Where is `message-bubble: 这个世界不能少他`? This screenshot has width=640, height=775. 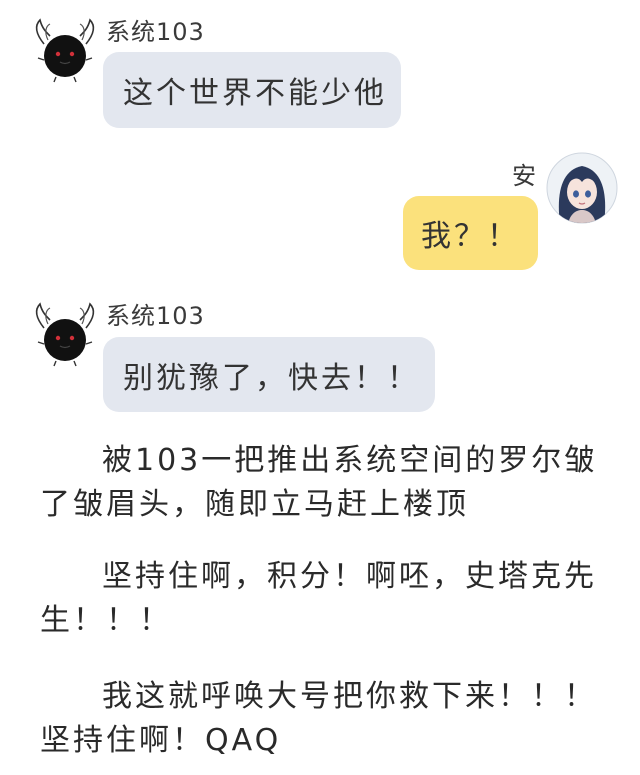 message-bubble: 这个世界不能少他 is located at coordinates (252, 90).